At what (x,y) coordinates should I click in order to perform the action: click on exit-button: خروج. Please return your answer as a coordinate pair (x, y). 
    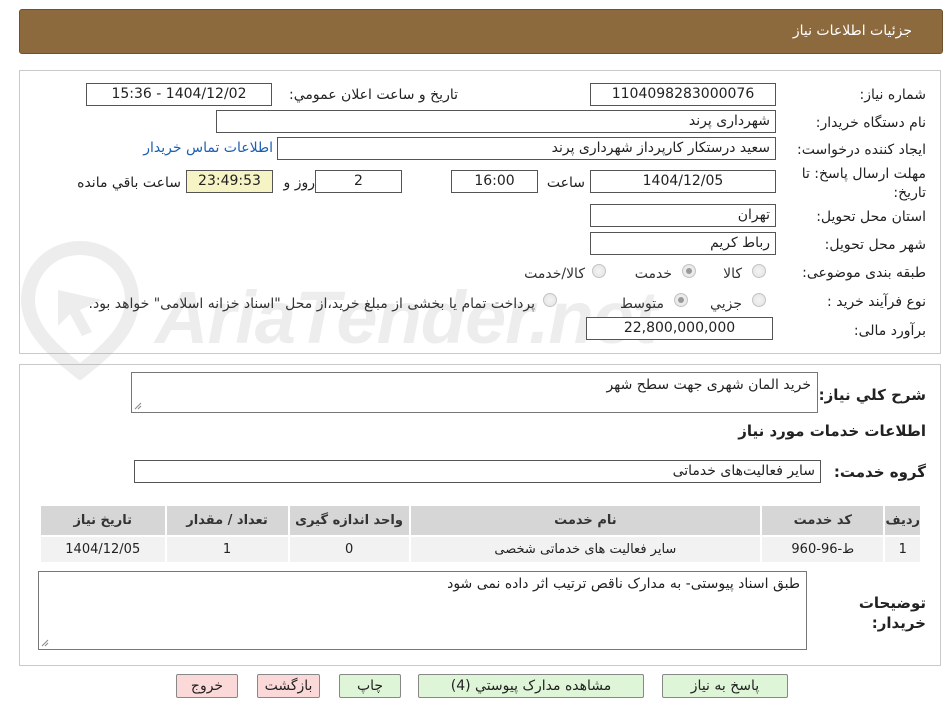
    Looking at the image, I should click on (207, 686).